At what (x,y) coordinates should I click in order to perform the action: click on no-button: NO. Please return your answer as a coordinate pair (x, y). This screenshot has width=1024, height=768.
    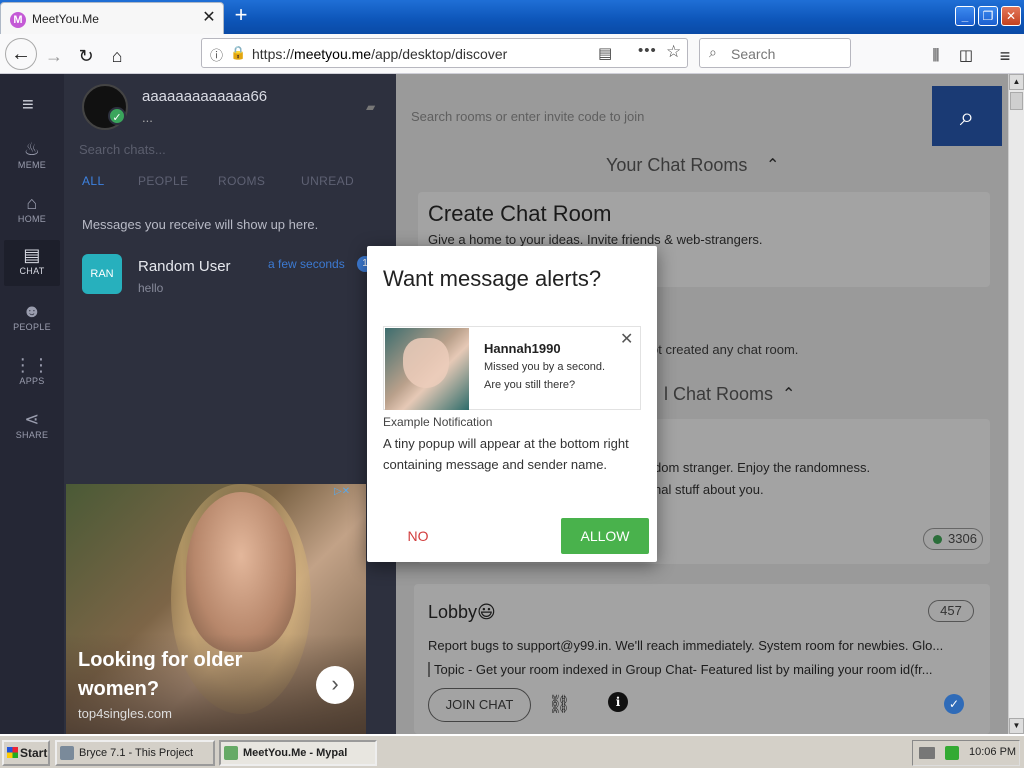
    Looking at the image, I should click on (418, 536).